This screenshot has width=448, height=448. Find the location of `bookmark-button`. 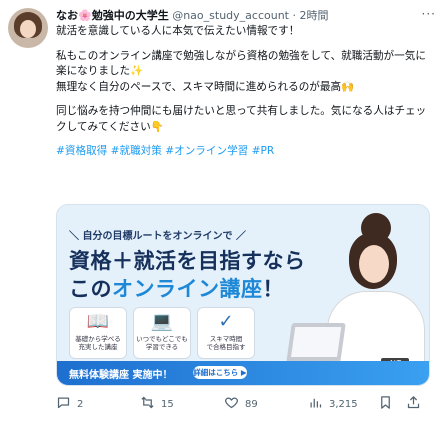

bookmark-button is located at coordinates (392, 404).